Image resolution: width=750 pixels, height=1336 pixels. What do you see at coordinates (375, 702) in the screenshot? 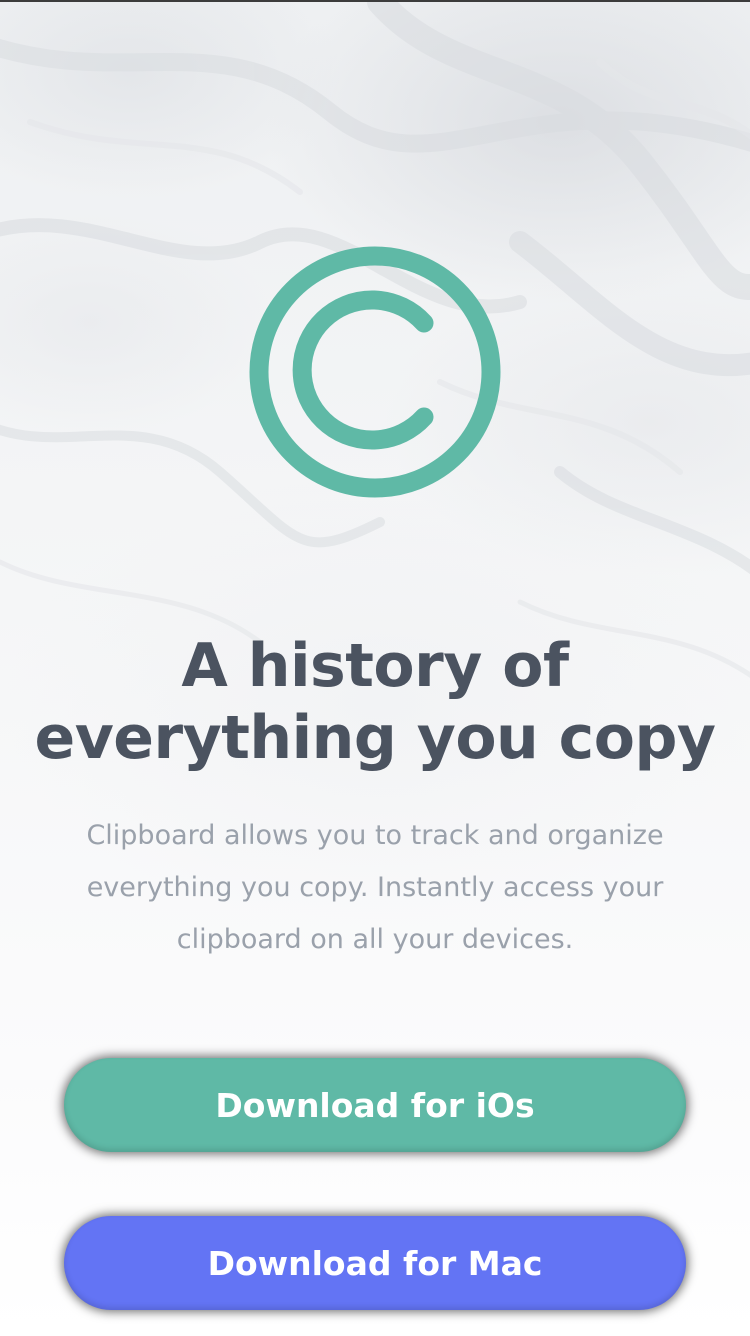
I see `page-headline: A history of everything you copy` at bounding box center [375, 702].